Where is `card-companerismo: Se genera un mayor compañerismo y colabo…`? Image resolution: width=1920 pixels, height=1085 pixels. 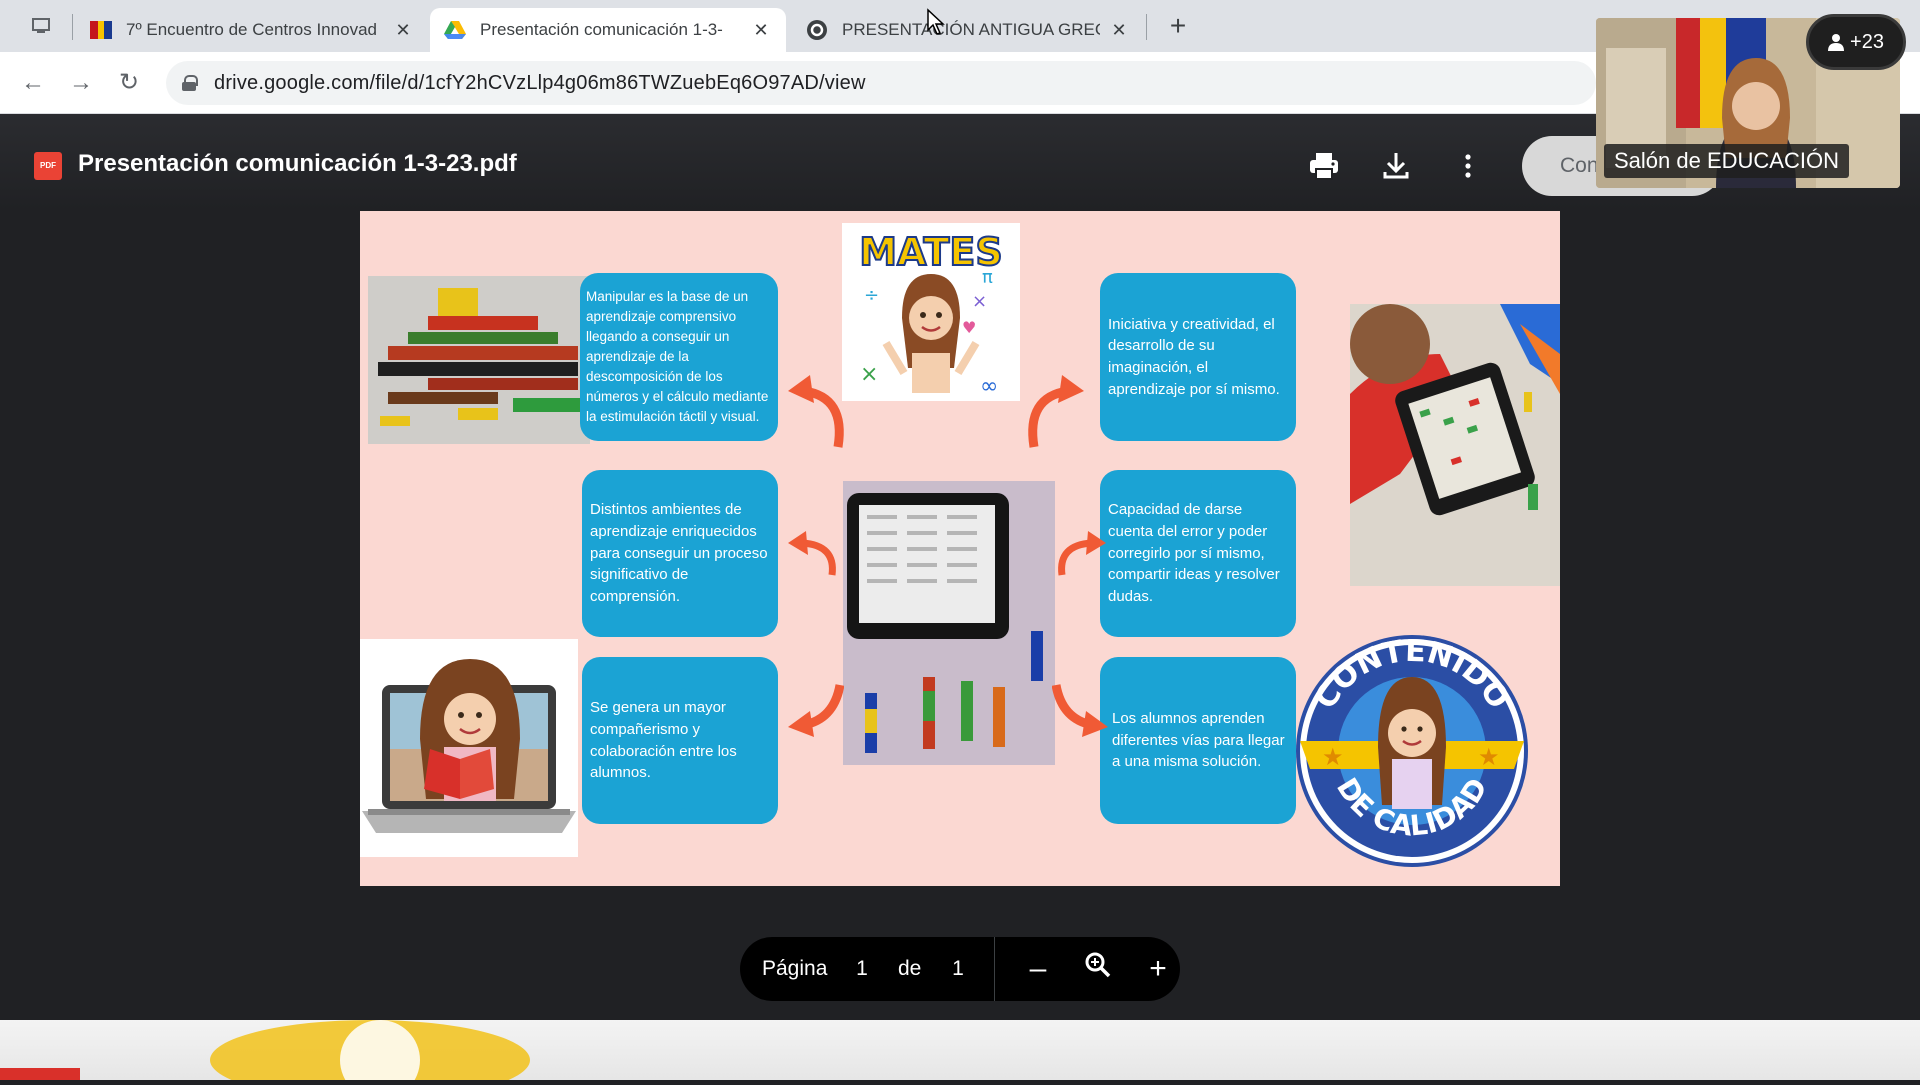
card-companerismo: Se genera un mayor compañerismo y colabo… is located at coordinates (680, 740).